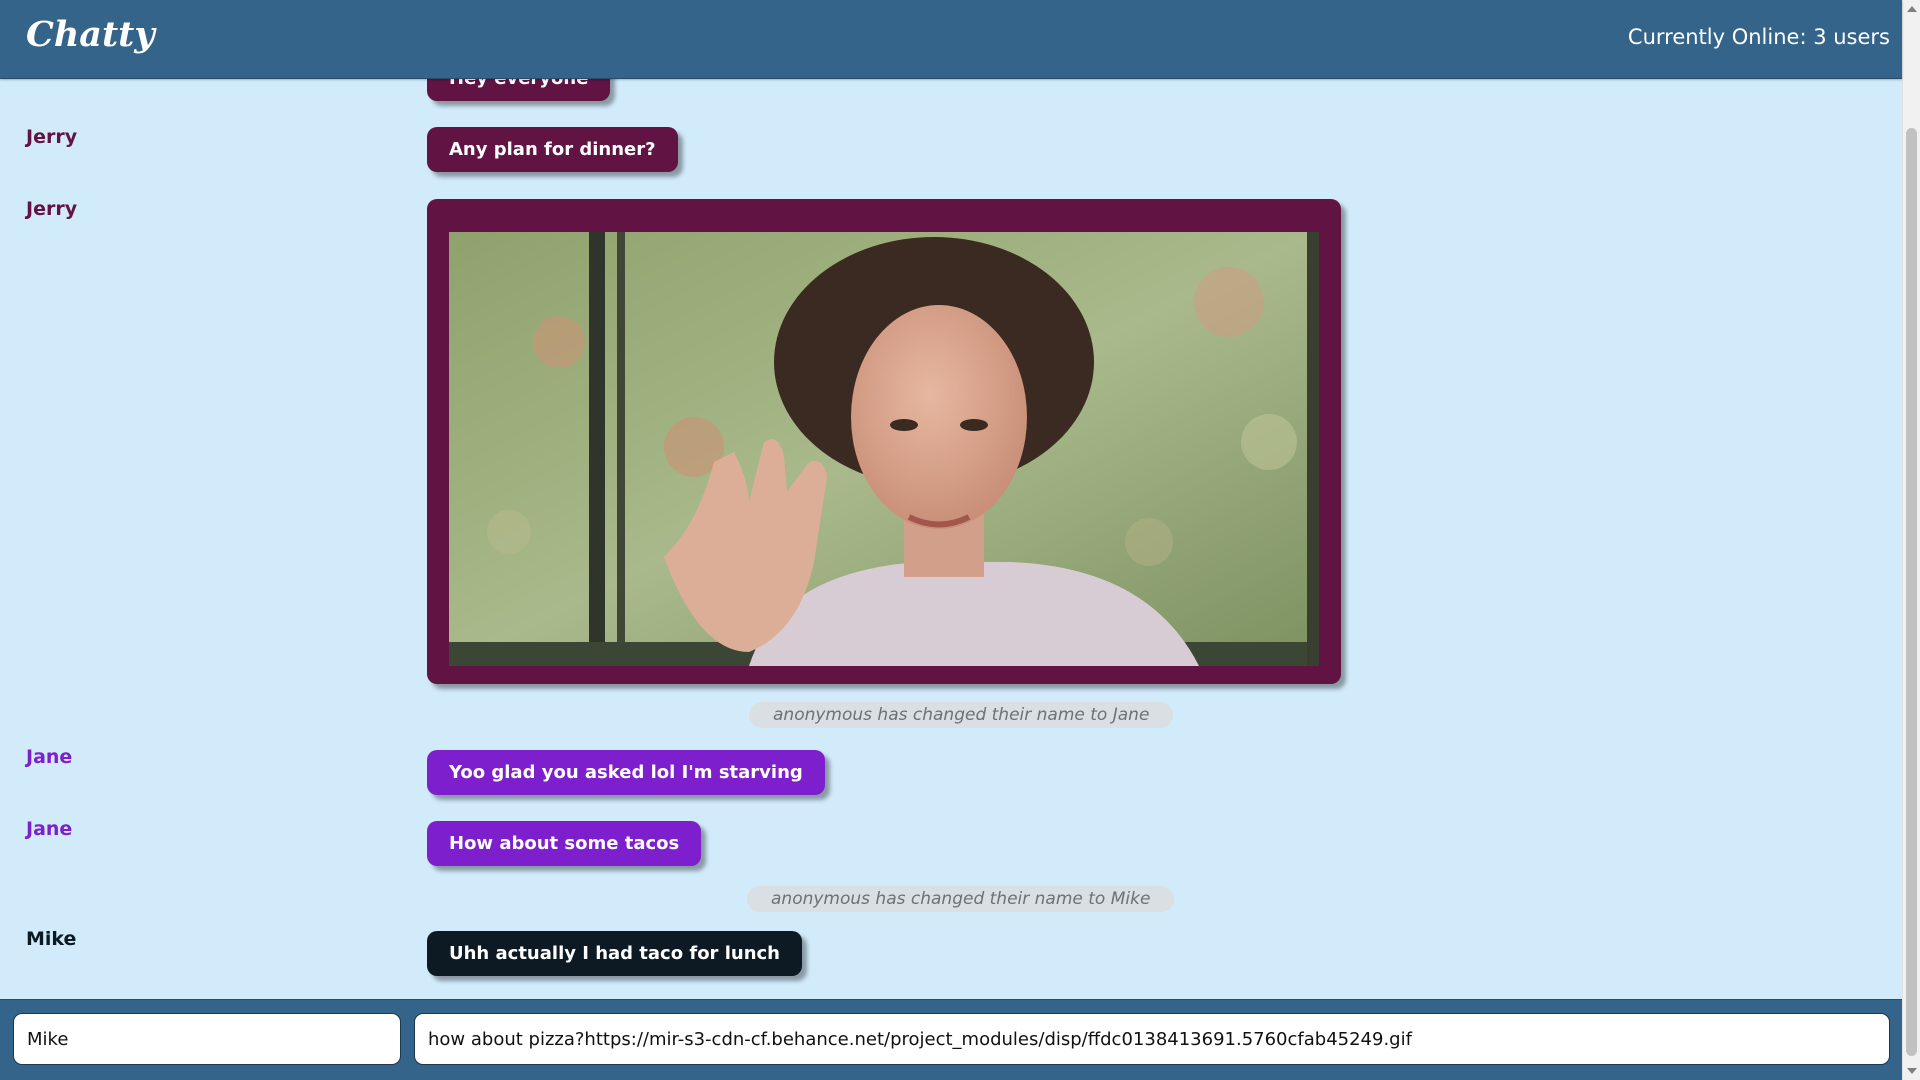 The image size is (1920, 1080). What do you see at coordinates (1911, 592) in the screenshot?
I see `scrollbar-thumb` at bounding box center [1911, 592].